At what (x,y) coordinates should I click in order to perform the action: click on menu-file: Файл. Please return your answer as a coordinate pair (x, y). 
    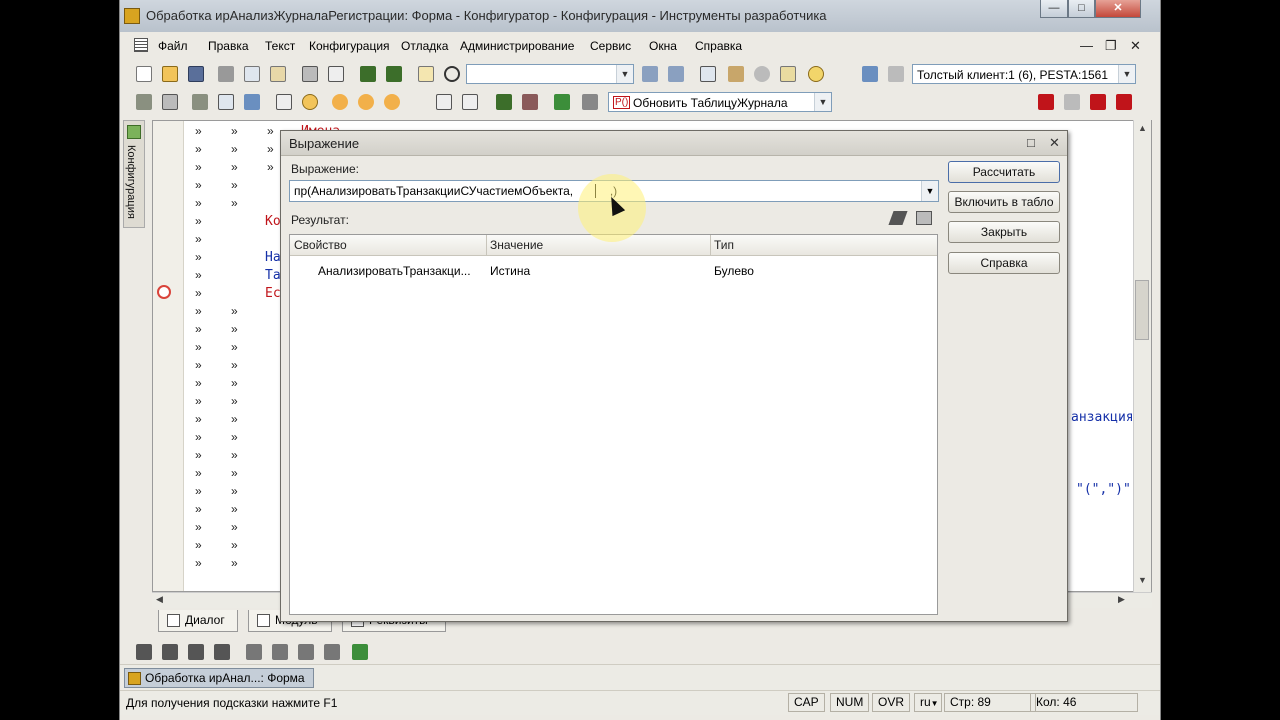
    Looking at the image, I should click on (173, 46).